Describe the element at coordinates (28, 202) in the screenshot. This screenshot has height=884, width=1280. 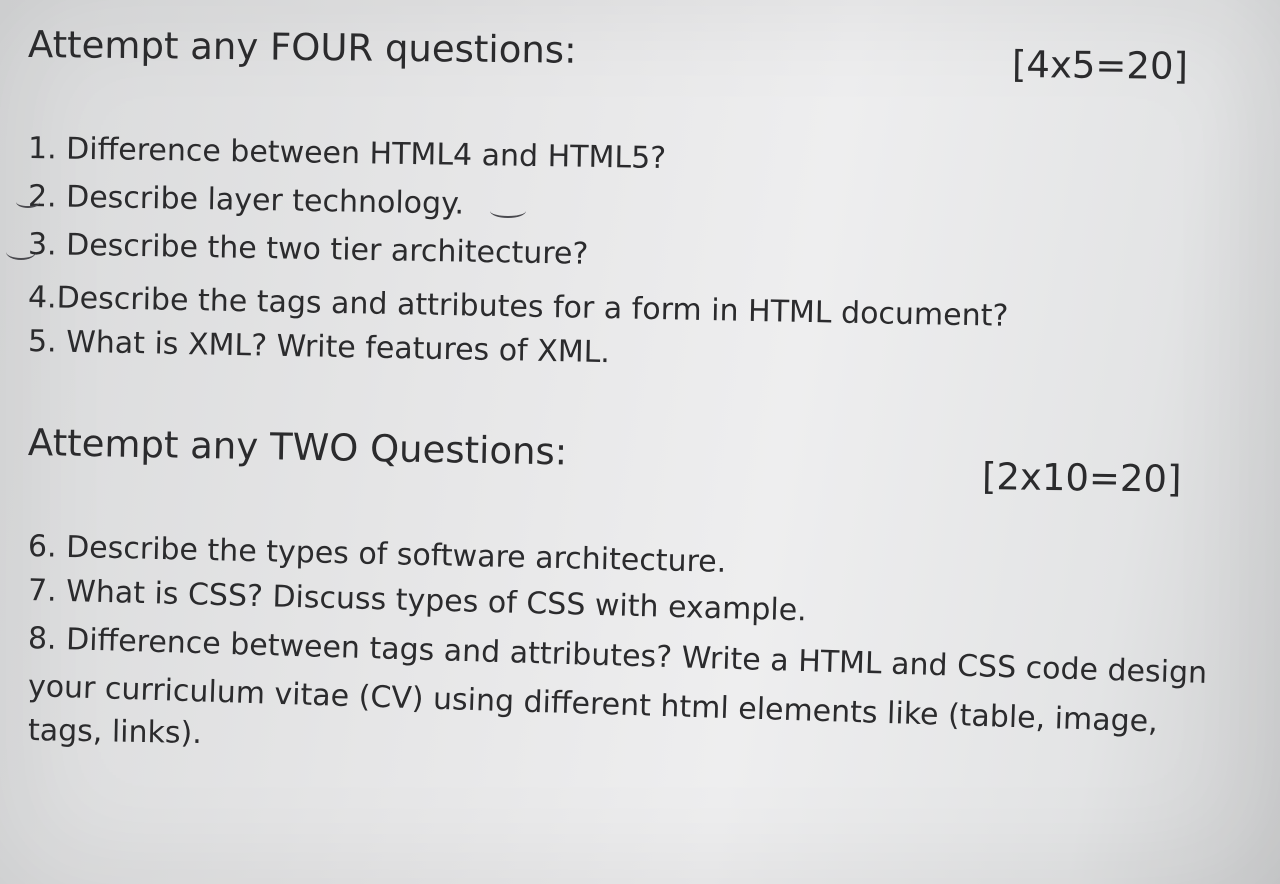
I see `pen-mark-q2` at that location.